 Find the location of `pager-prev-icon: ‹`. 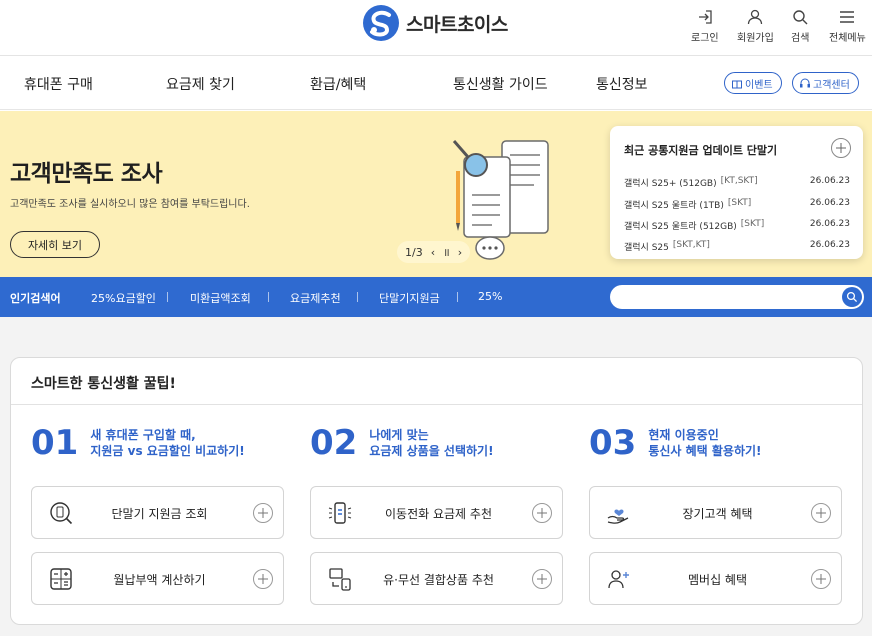

pager-prev-icon: ‹ is located at coordinates (433, 252).